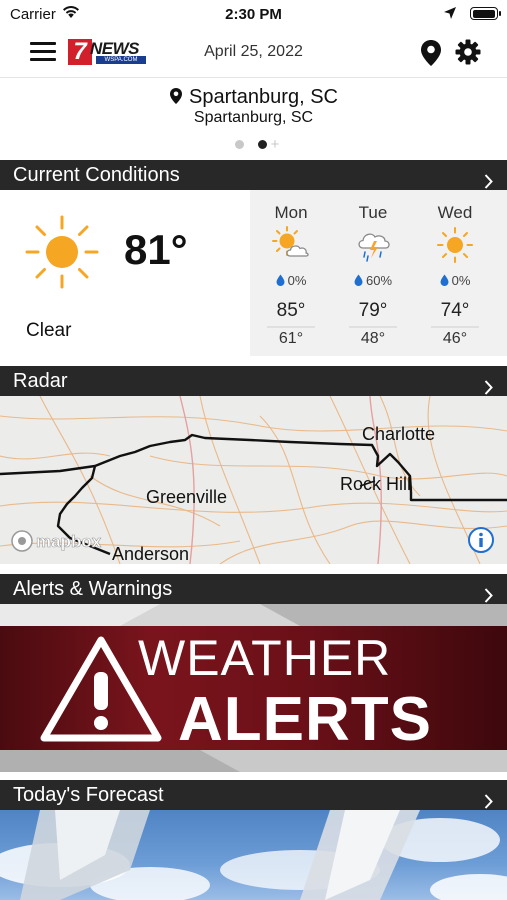  I want to click on forecast-day: Tue 60% 79° 48°, so click(373, 273).